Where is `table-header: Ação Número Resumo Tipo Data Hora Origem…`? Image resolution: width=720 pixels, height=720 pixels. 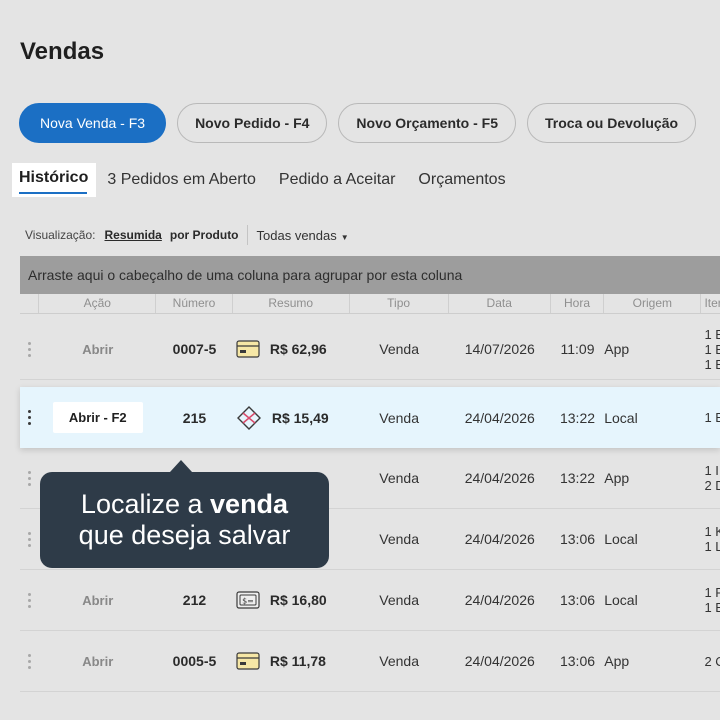
table-header: Ação Número Resumo Tipo Data Hora Origem… is located at coordinates (370, 304).